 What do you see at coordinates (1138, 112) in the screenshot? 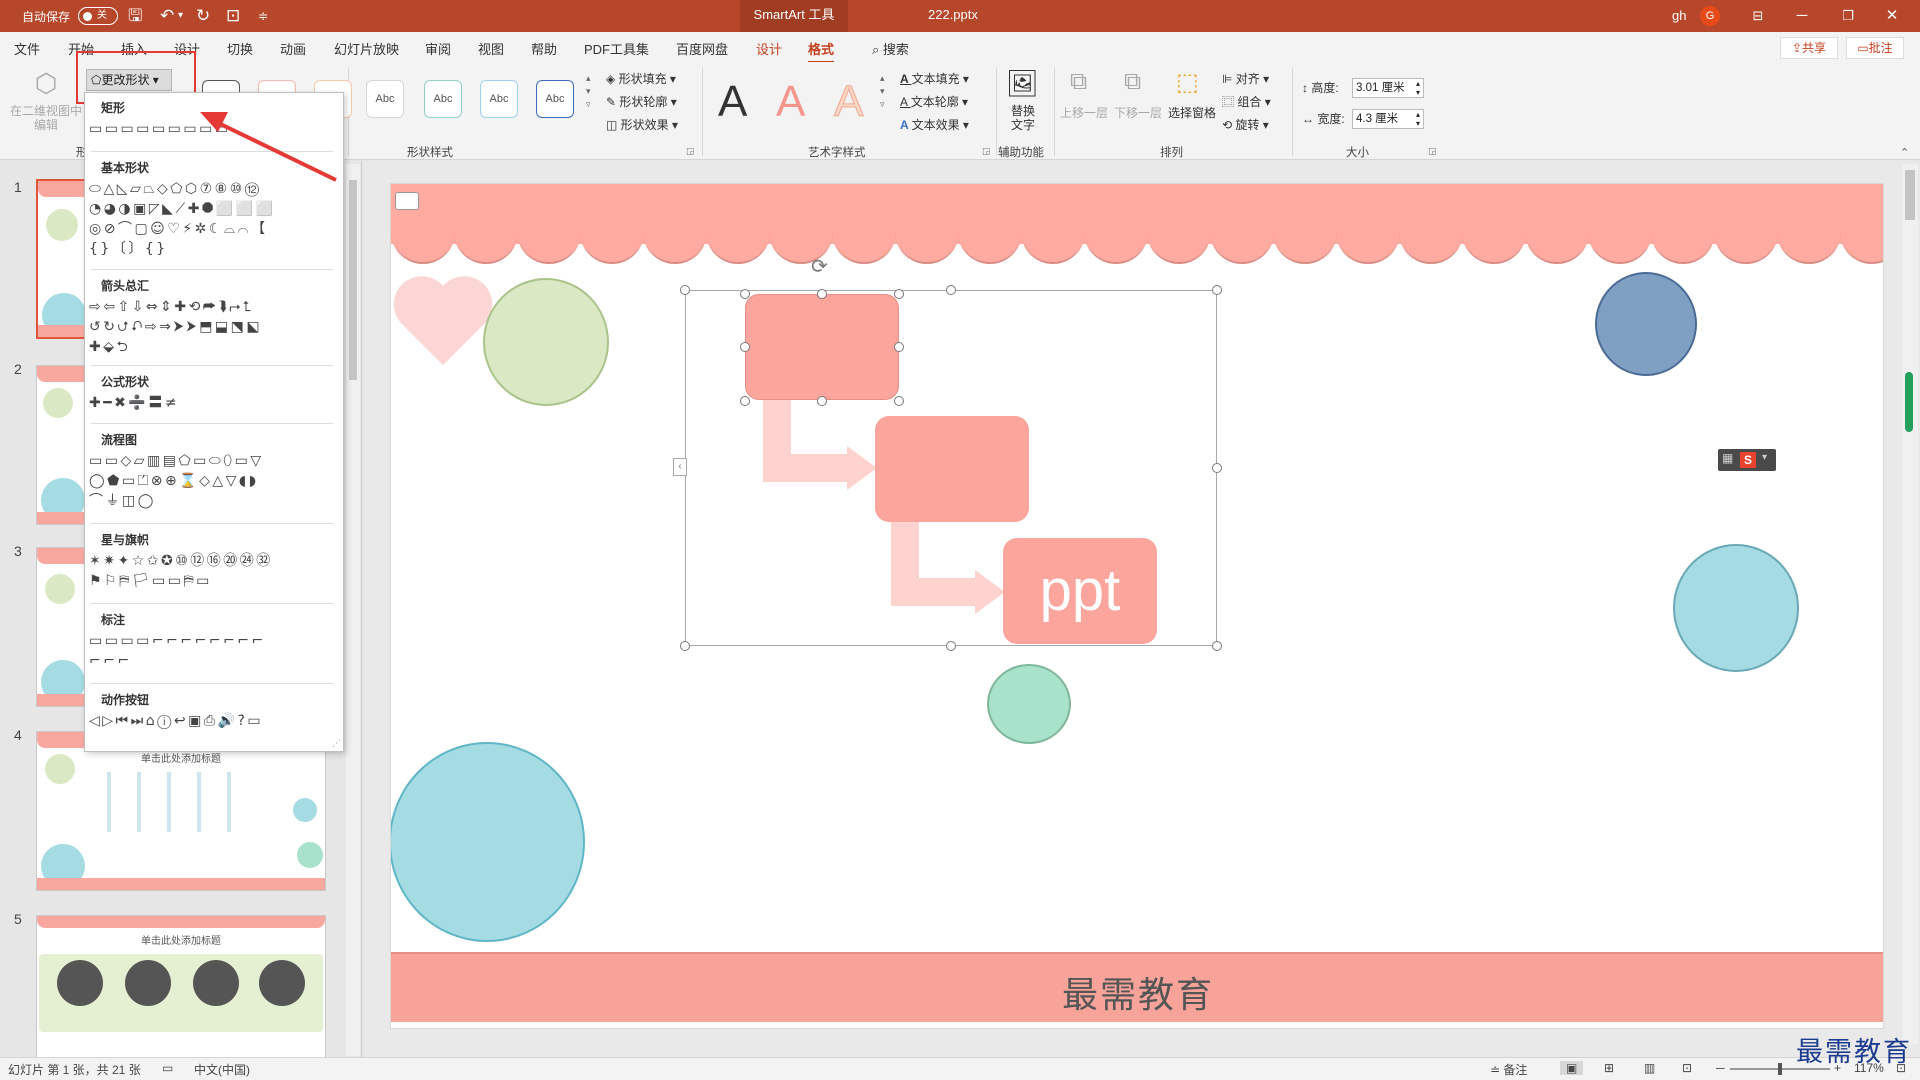
I see `send-backward-button: 下移一层` at bounding box center [1138, 112].